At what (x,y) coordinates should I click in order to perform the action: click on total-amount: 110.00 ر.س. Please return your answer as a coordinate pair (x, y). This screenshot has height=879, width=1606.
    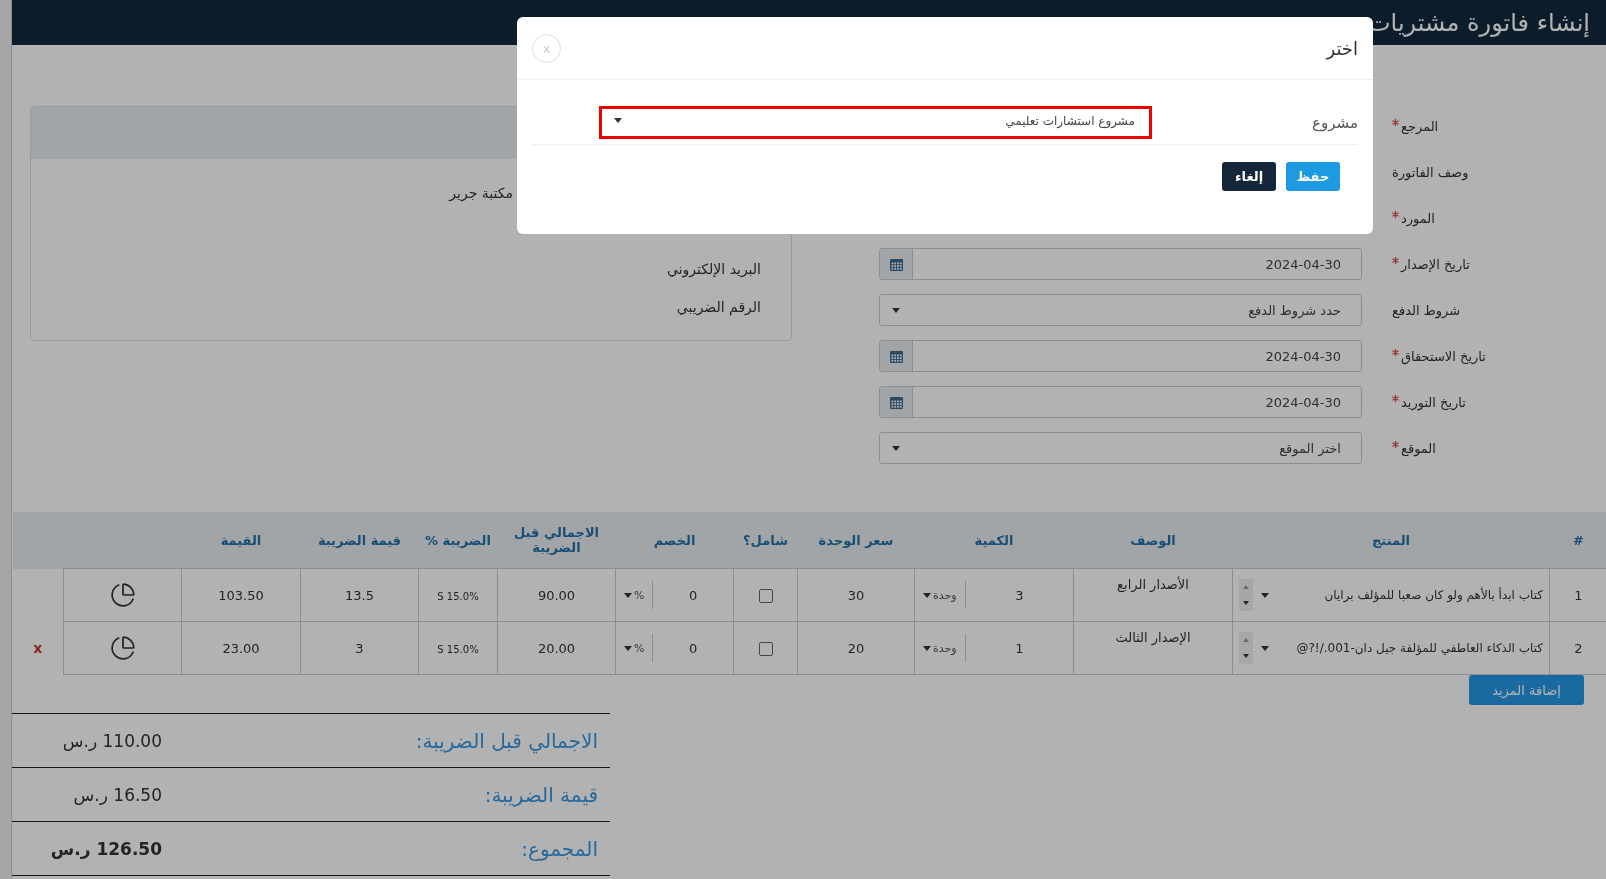
    Looking at the image, I should click on (111, 740).